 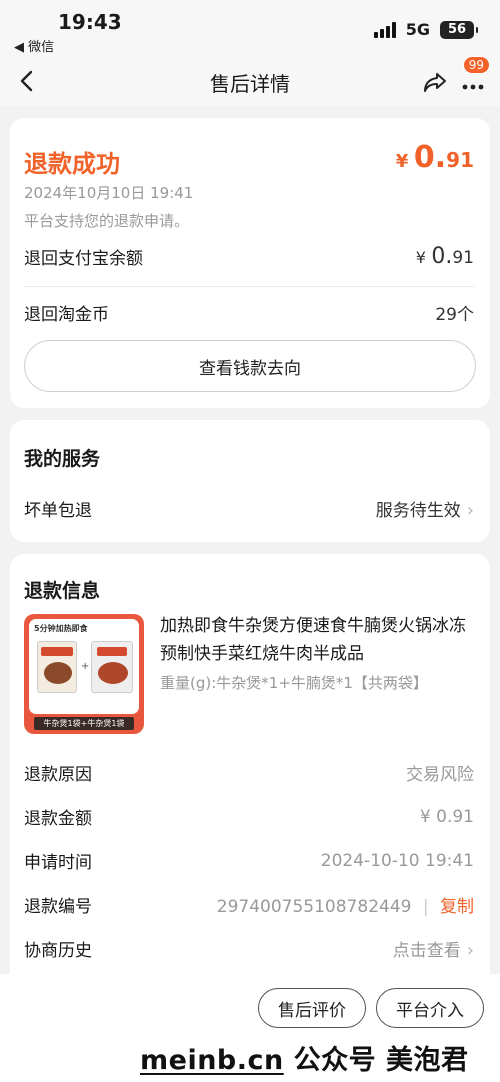 I want to click on service-title: 我的服务, so click(x=62, y=459).